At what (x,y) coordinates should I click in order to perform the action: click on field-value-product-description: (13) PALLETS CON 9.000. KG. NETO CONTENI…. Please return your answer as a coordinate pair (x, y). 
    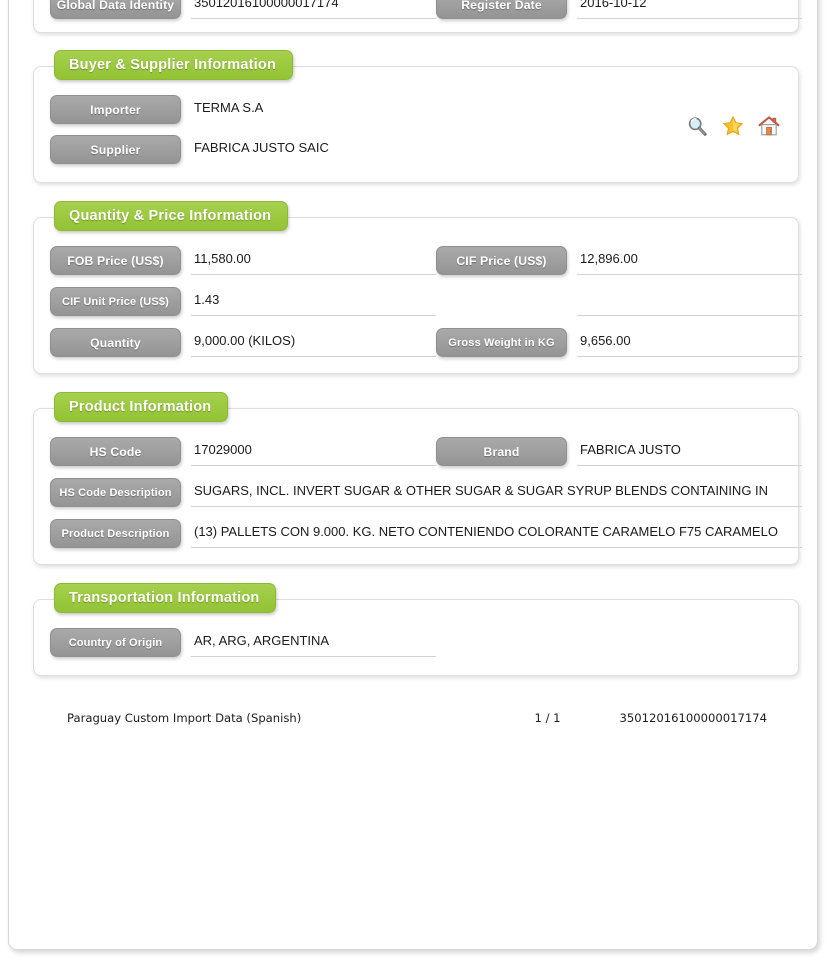
    Looking at the image, I should click on (496, 533).